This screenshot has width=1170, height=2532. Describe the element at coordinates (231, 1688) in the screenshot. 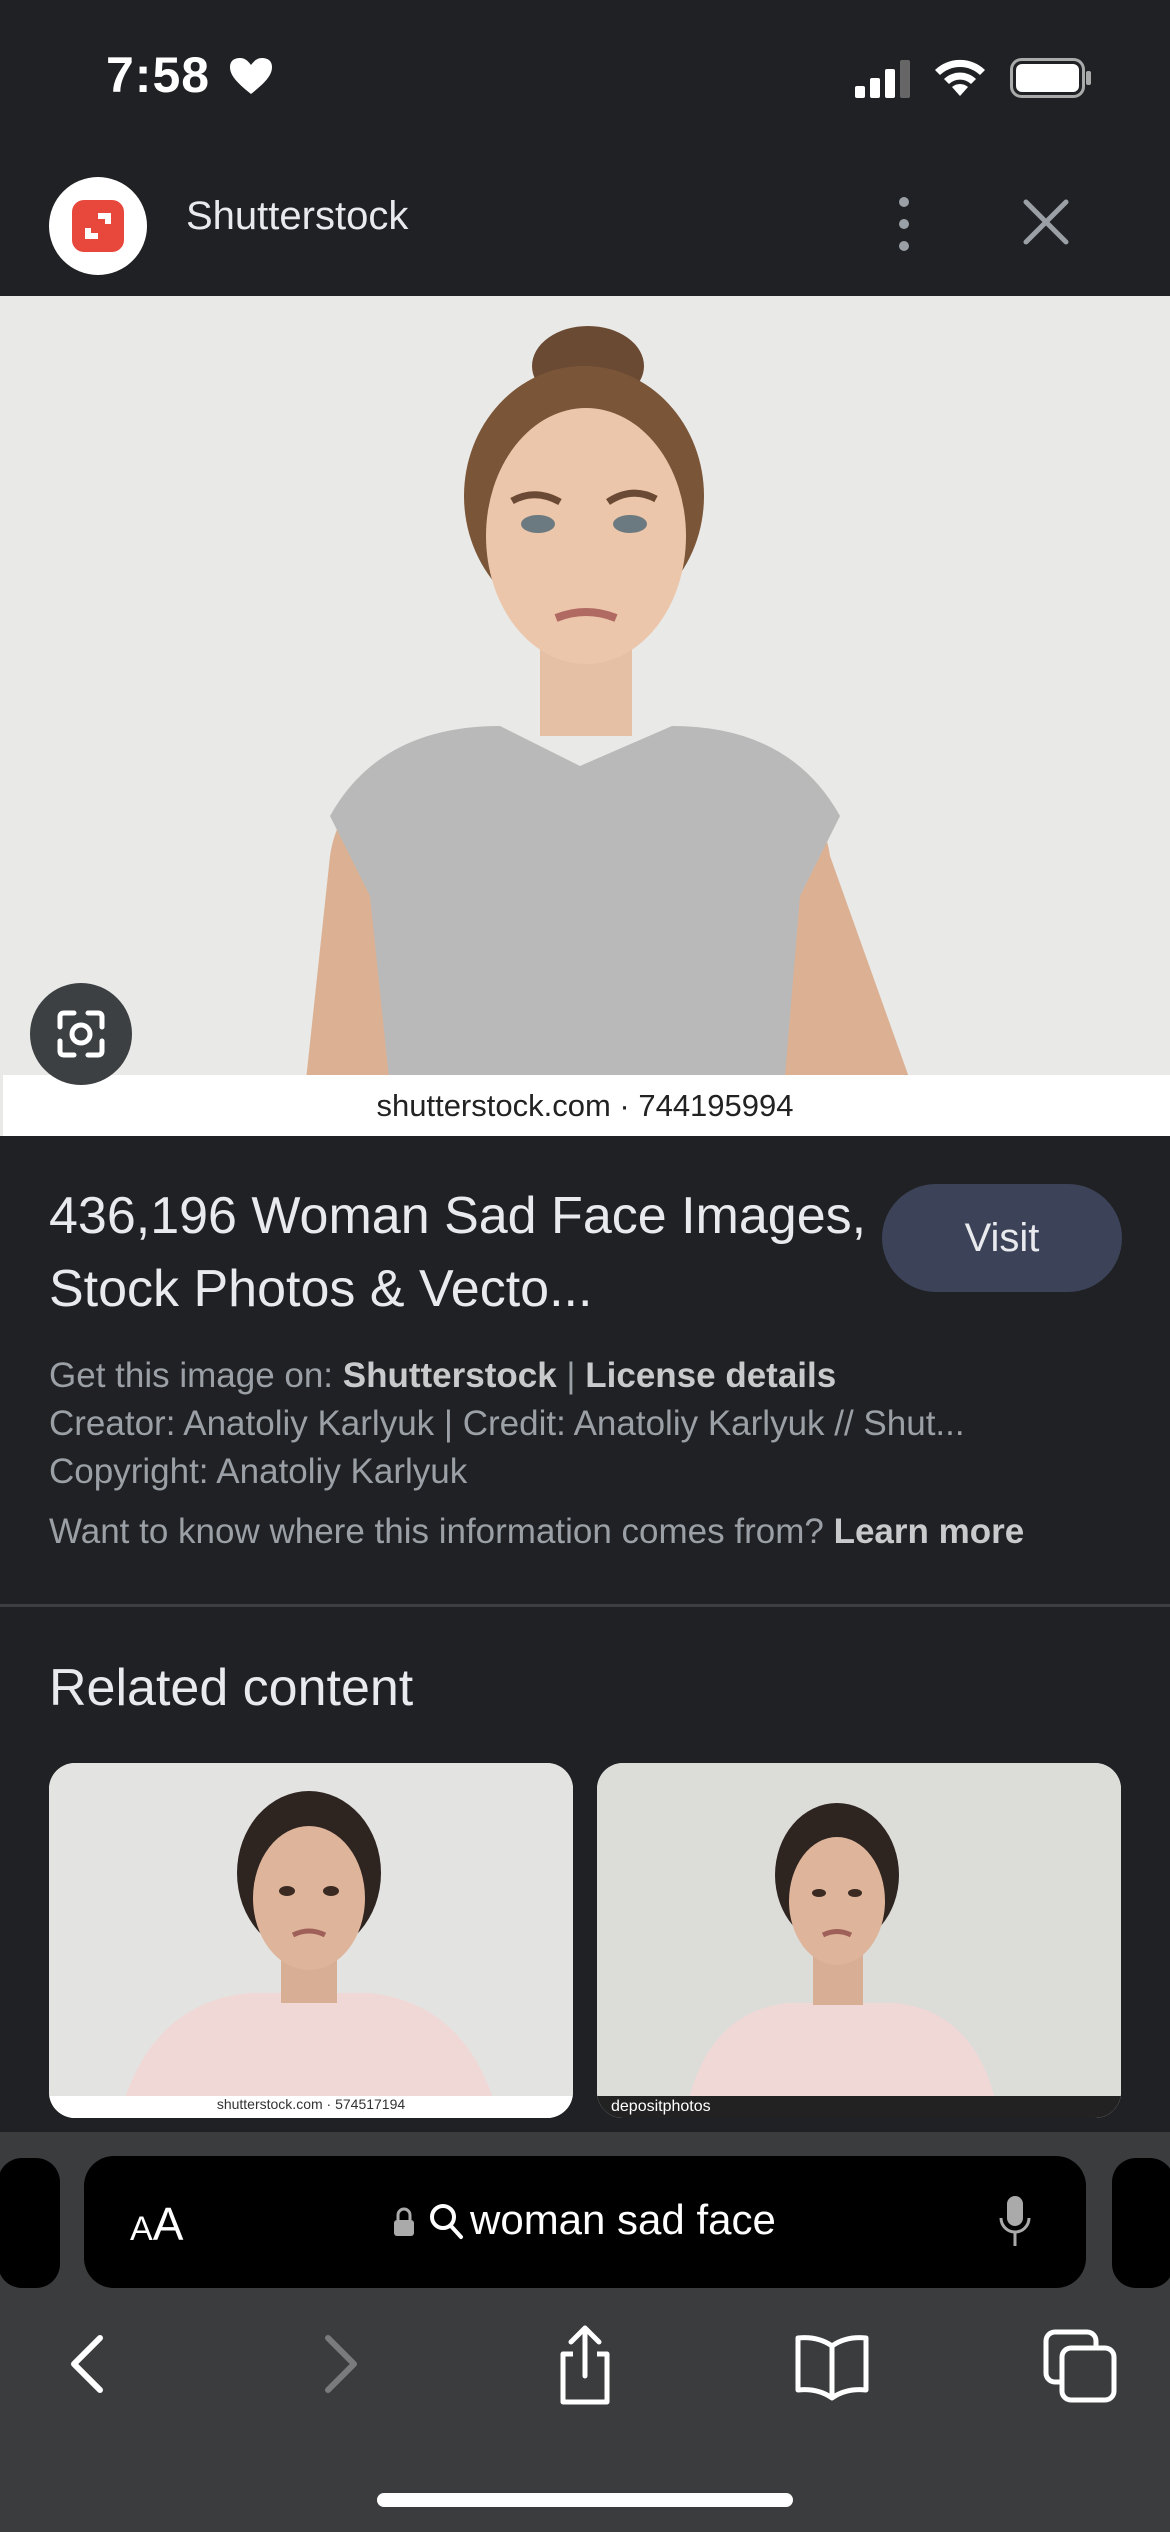

I see `related-content-heading: Related content` at that location.